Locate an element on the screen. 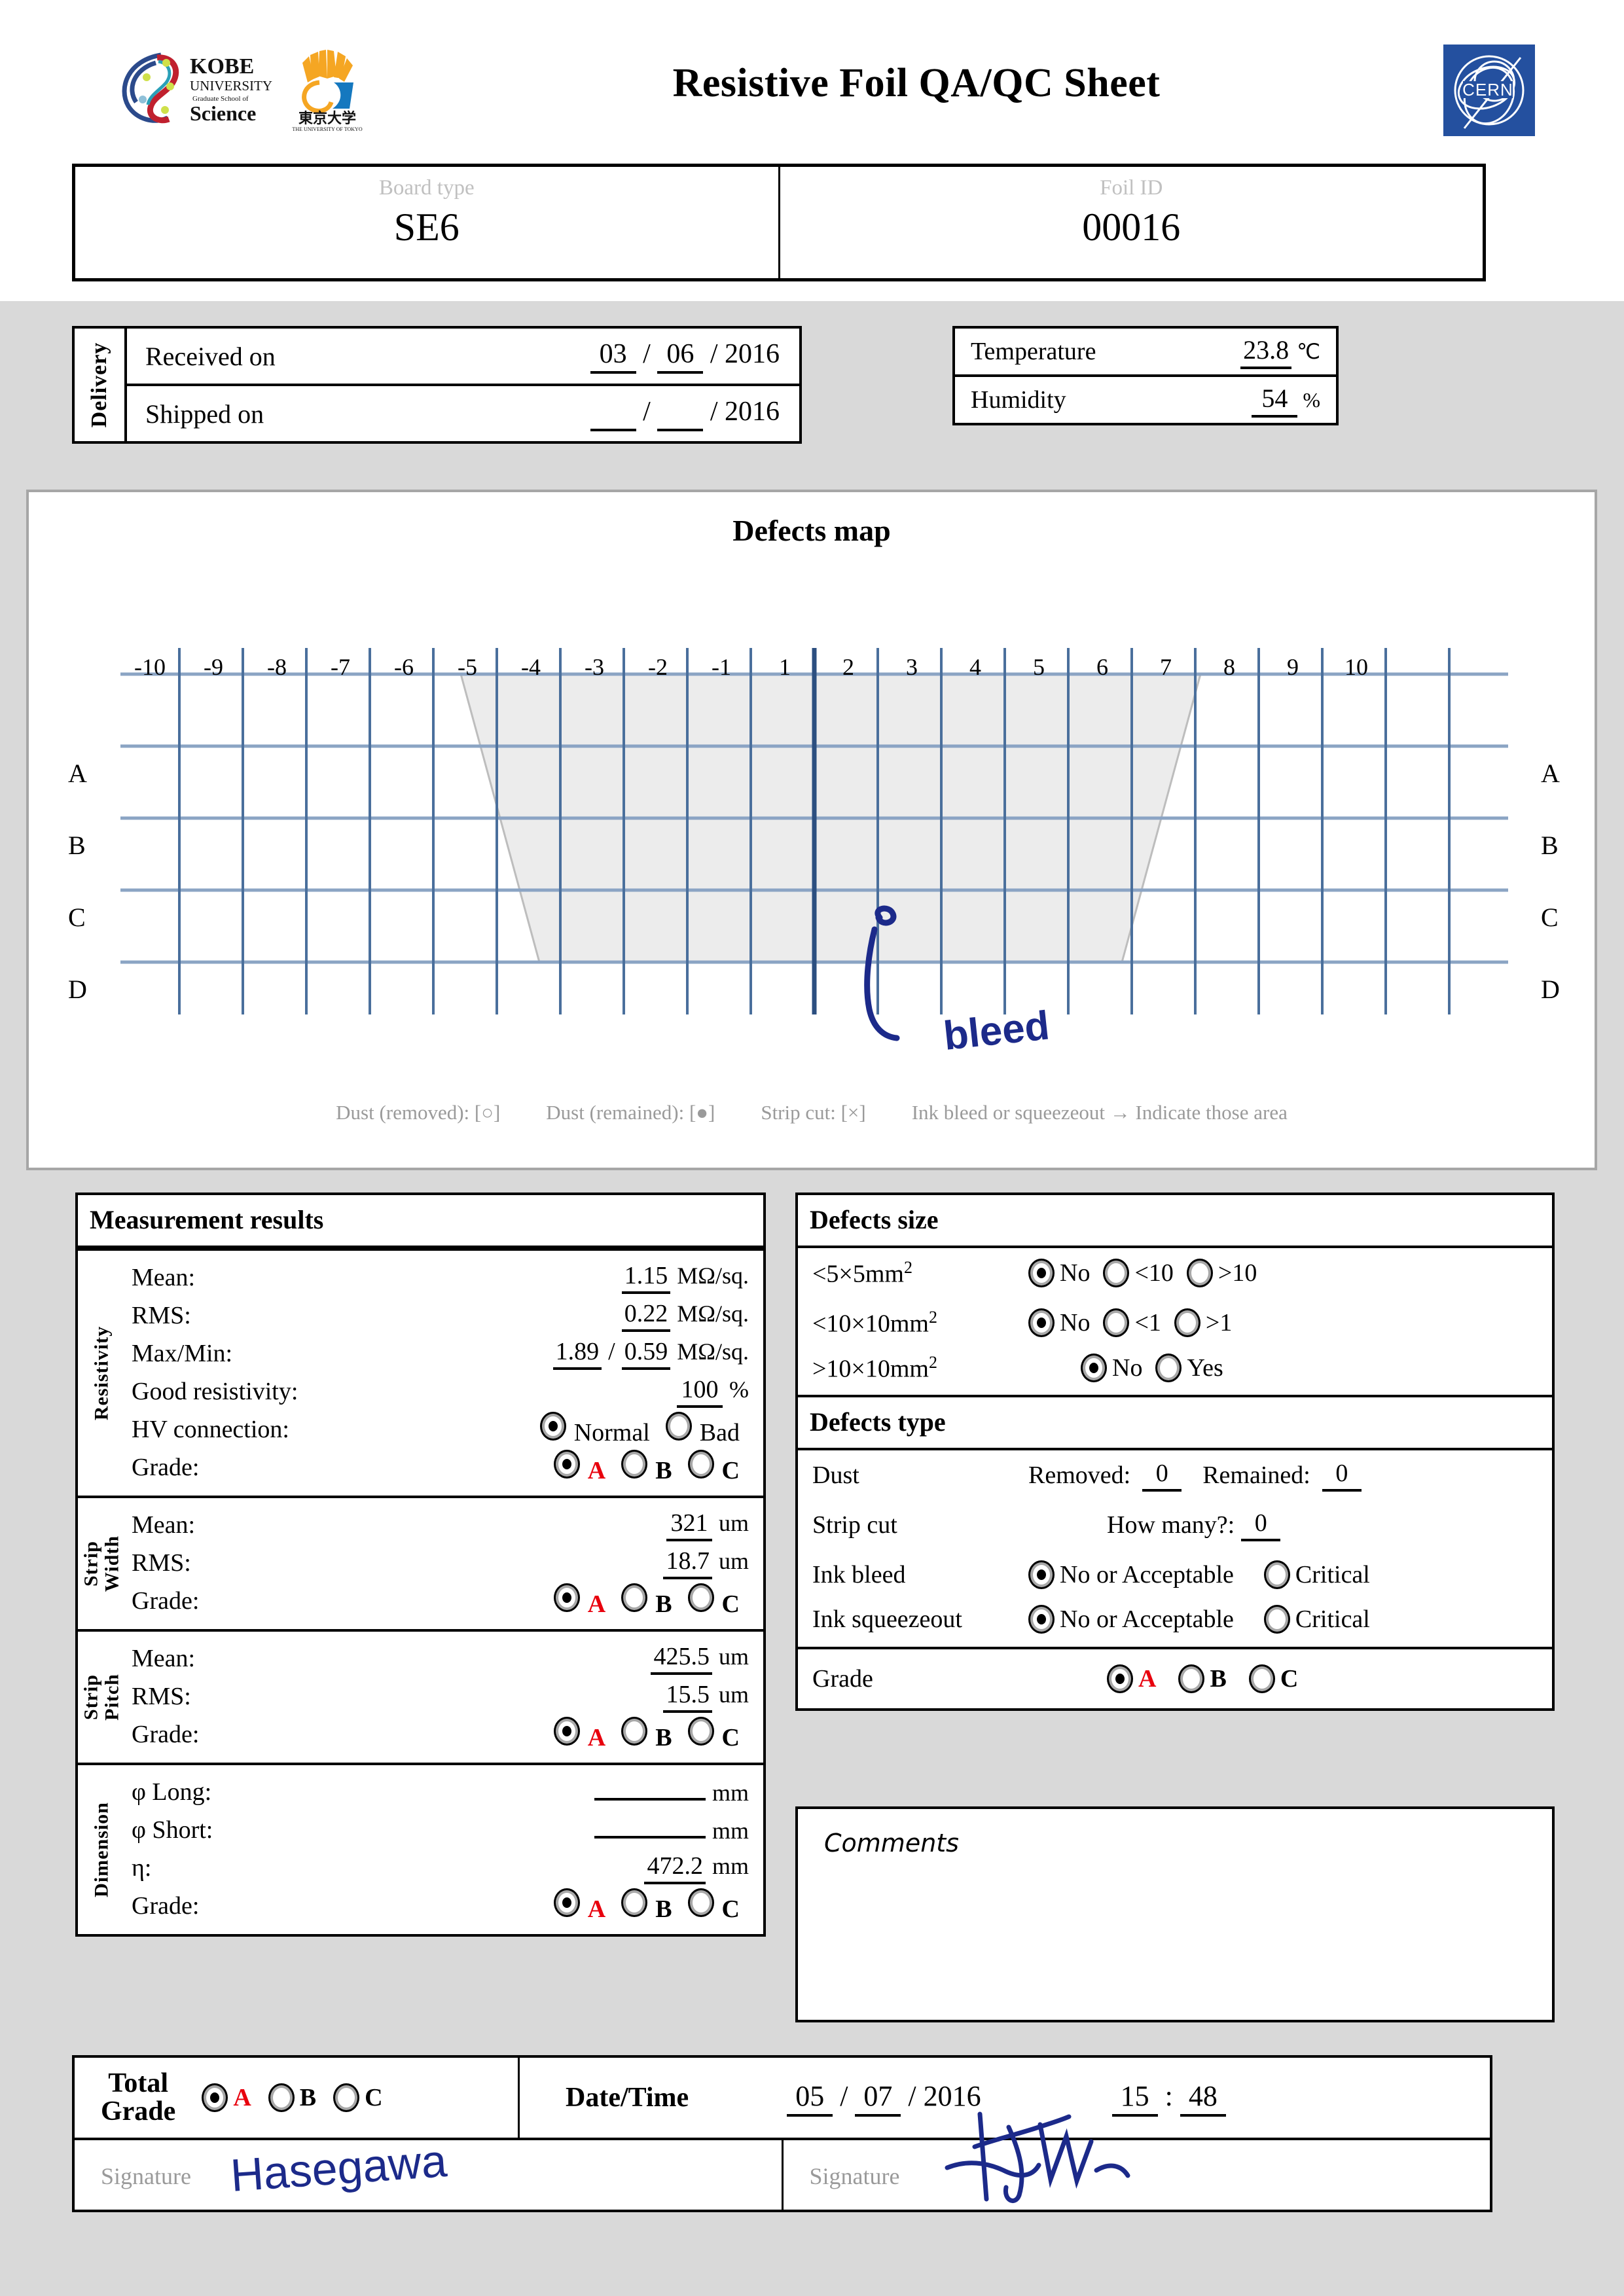 Image resolution: width=1624 pixels, height=2296 pixels. ink-bleed-label-ok: No or Acceptable is located at coordinates (1147, 1574).